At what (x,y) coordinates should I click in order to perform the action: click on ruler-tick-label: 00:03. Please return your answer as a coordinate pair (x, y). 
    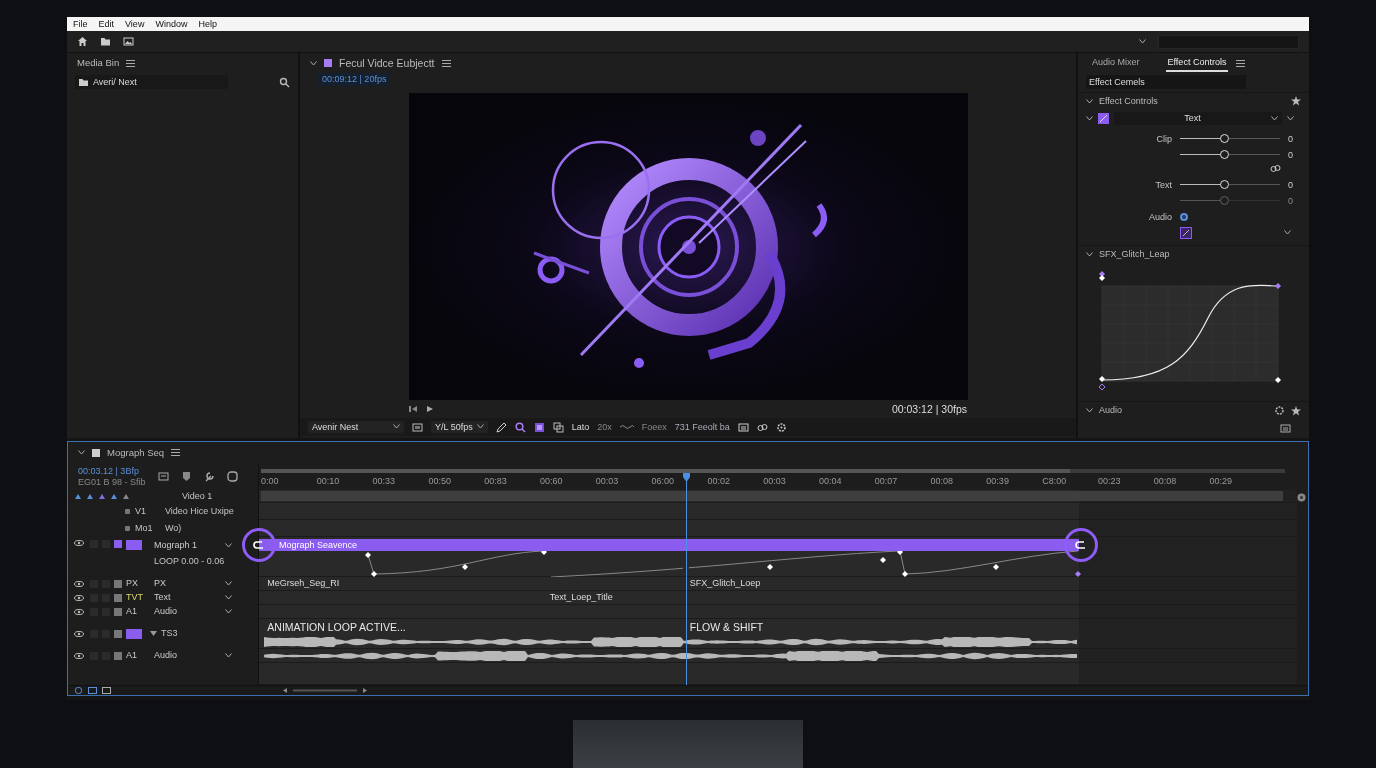
    Looking at the image, I should click on (607, 481).